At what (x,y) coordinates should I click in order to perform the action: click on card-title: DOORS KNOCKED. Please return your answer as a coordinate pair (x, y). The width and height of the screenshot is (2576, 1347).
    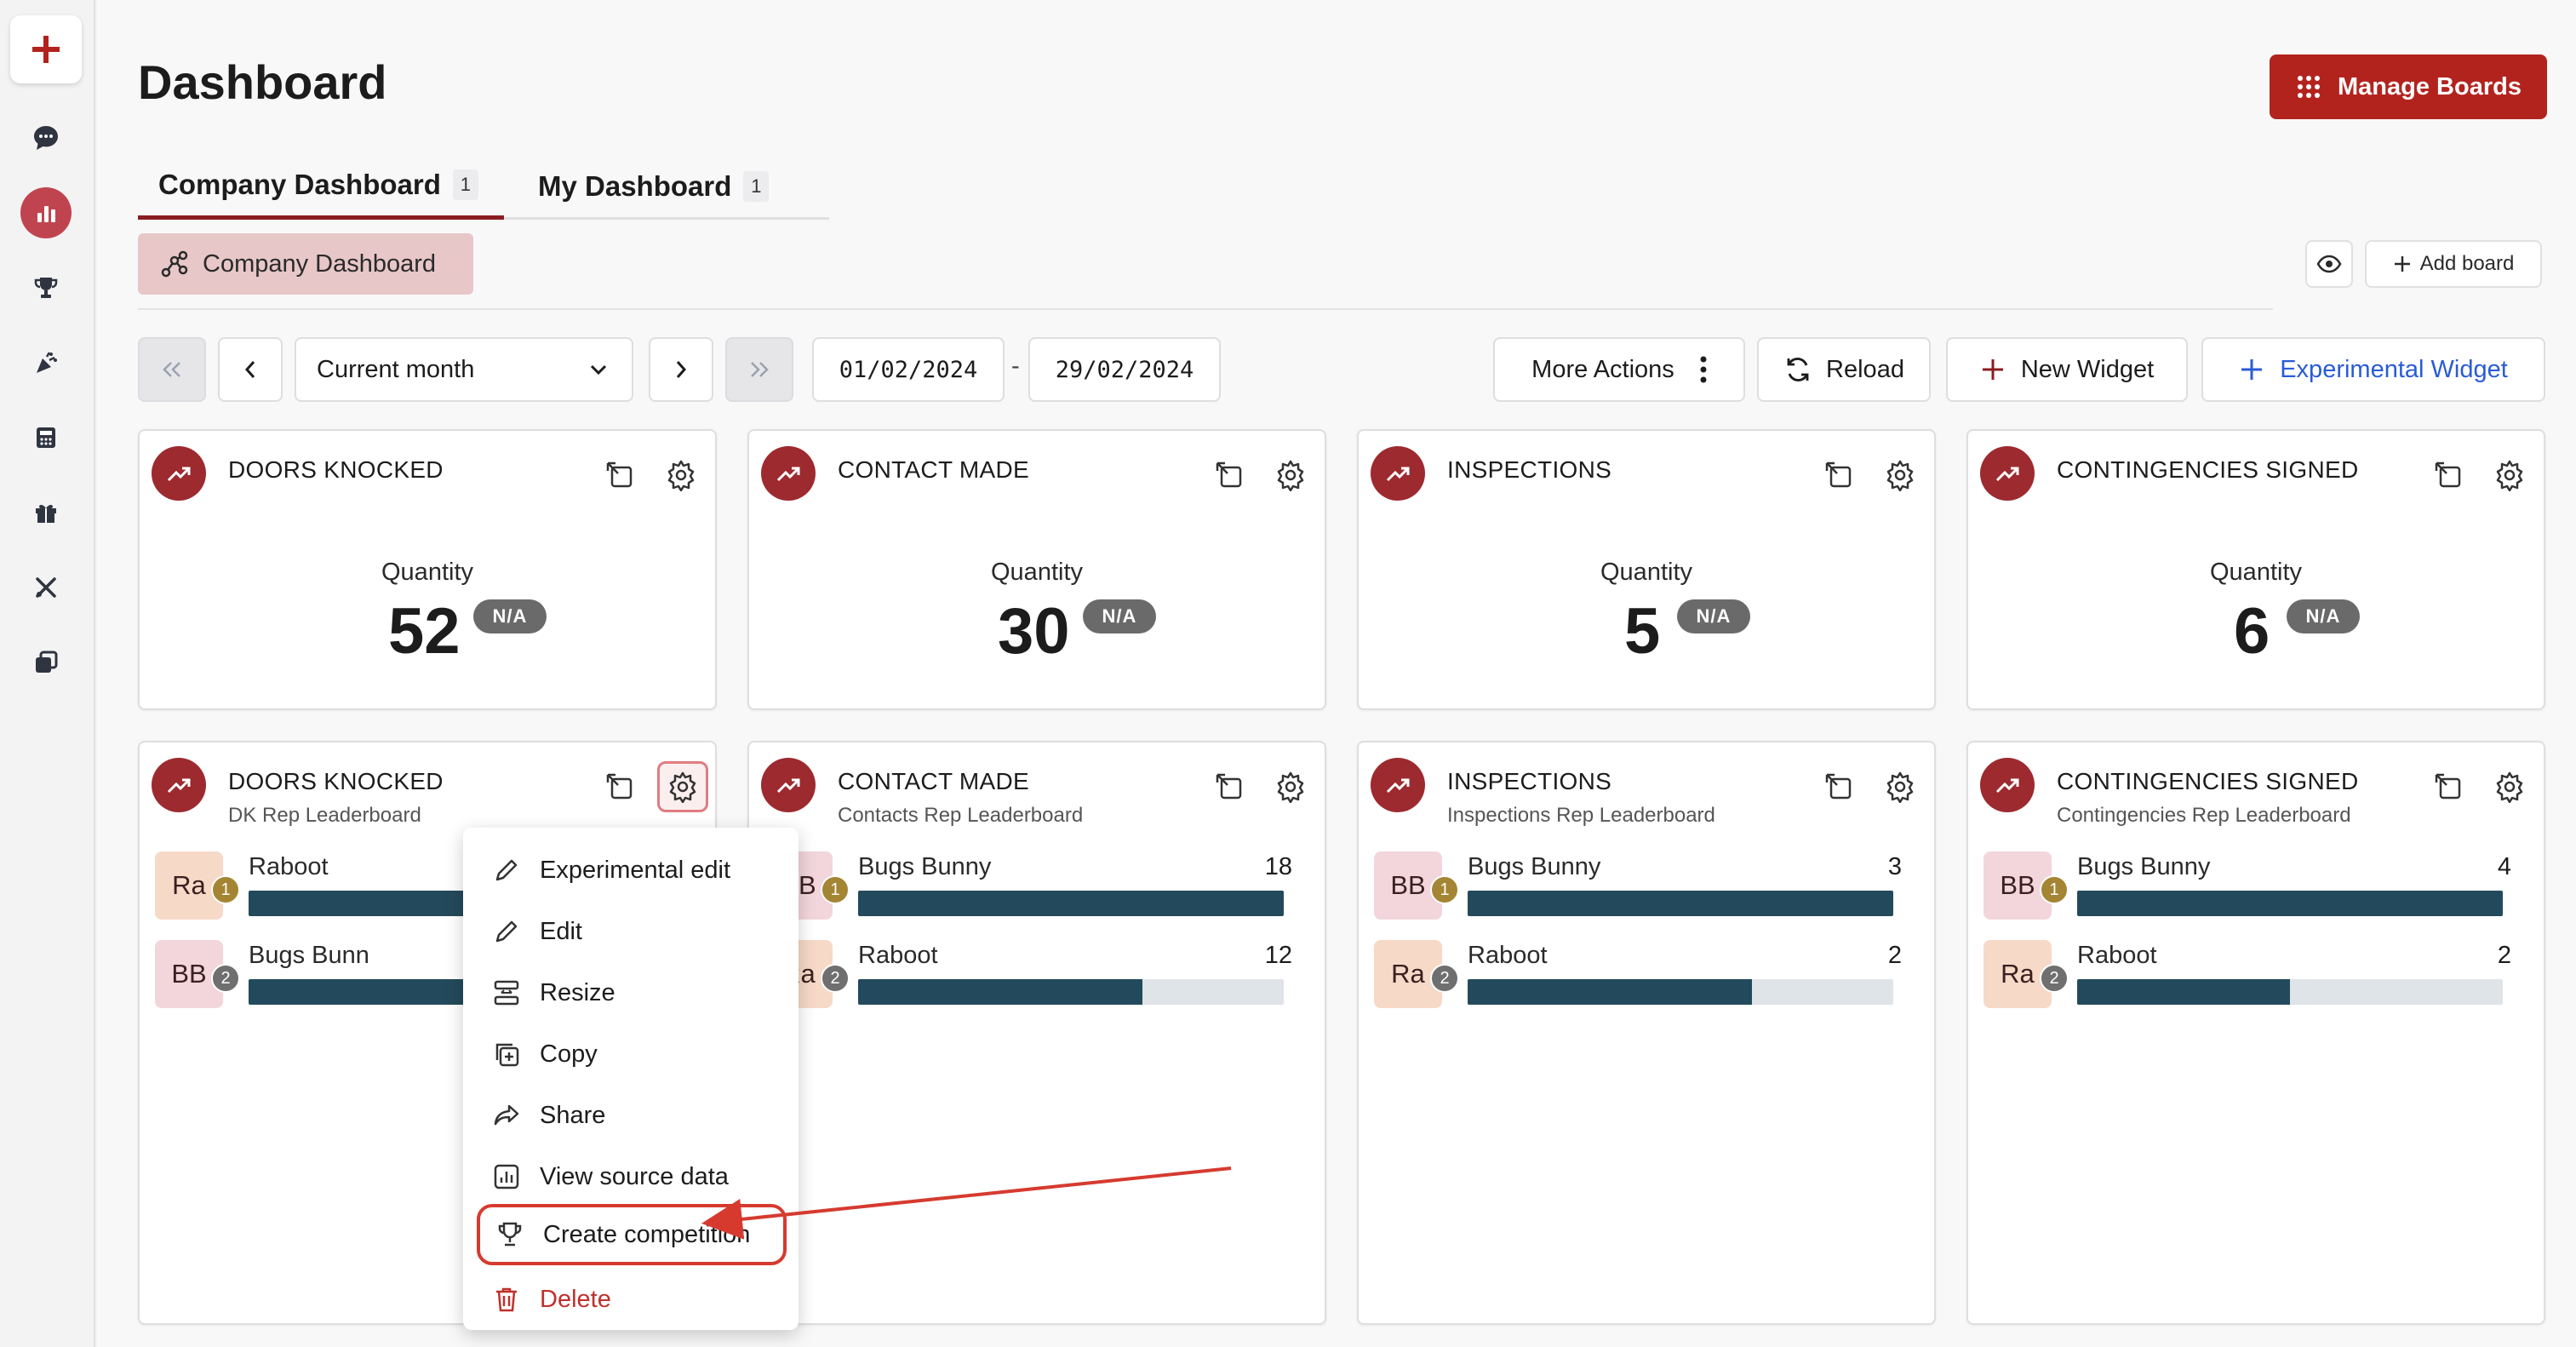
    Looking at the image, I should click on (336, 469).